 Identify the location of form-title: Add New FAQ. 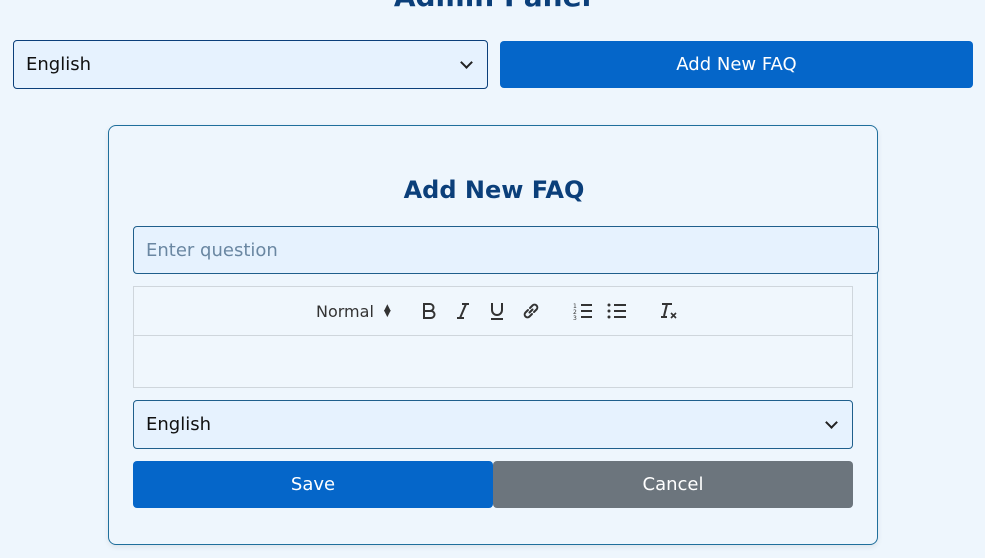
(494, 190).